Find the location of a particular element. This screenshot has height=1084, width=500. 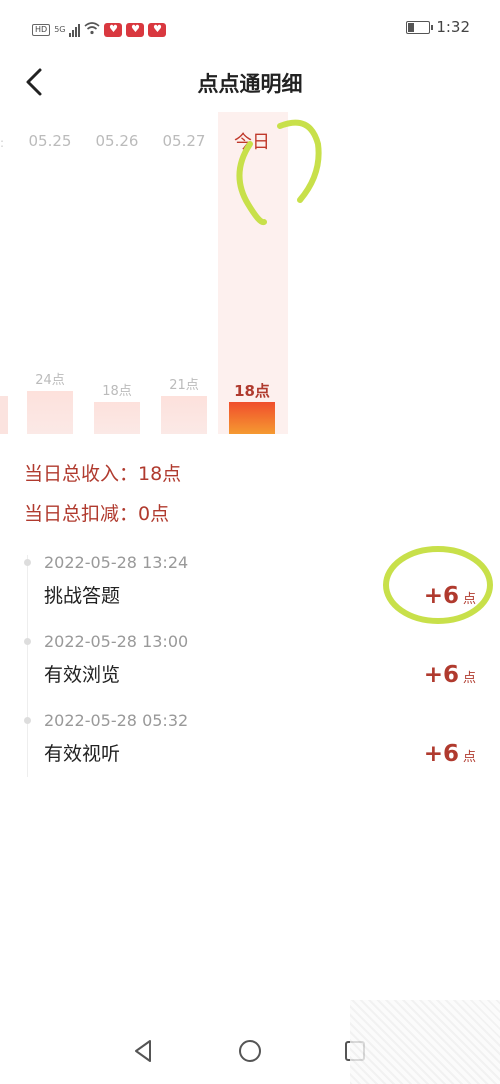

daily-summary: 当日总收入：18点 当日总扣减：0点 is located at coordinates (102, 500).